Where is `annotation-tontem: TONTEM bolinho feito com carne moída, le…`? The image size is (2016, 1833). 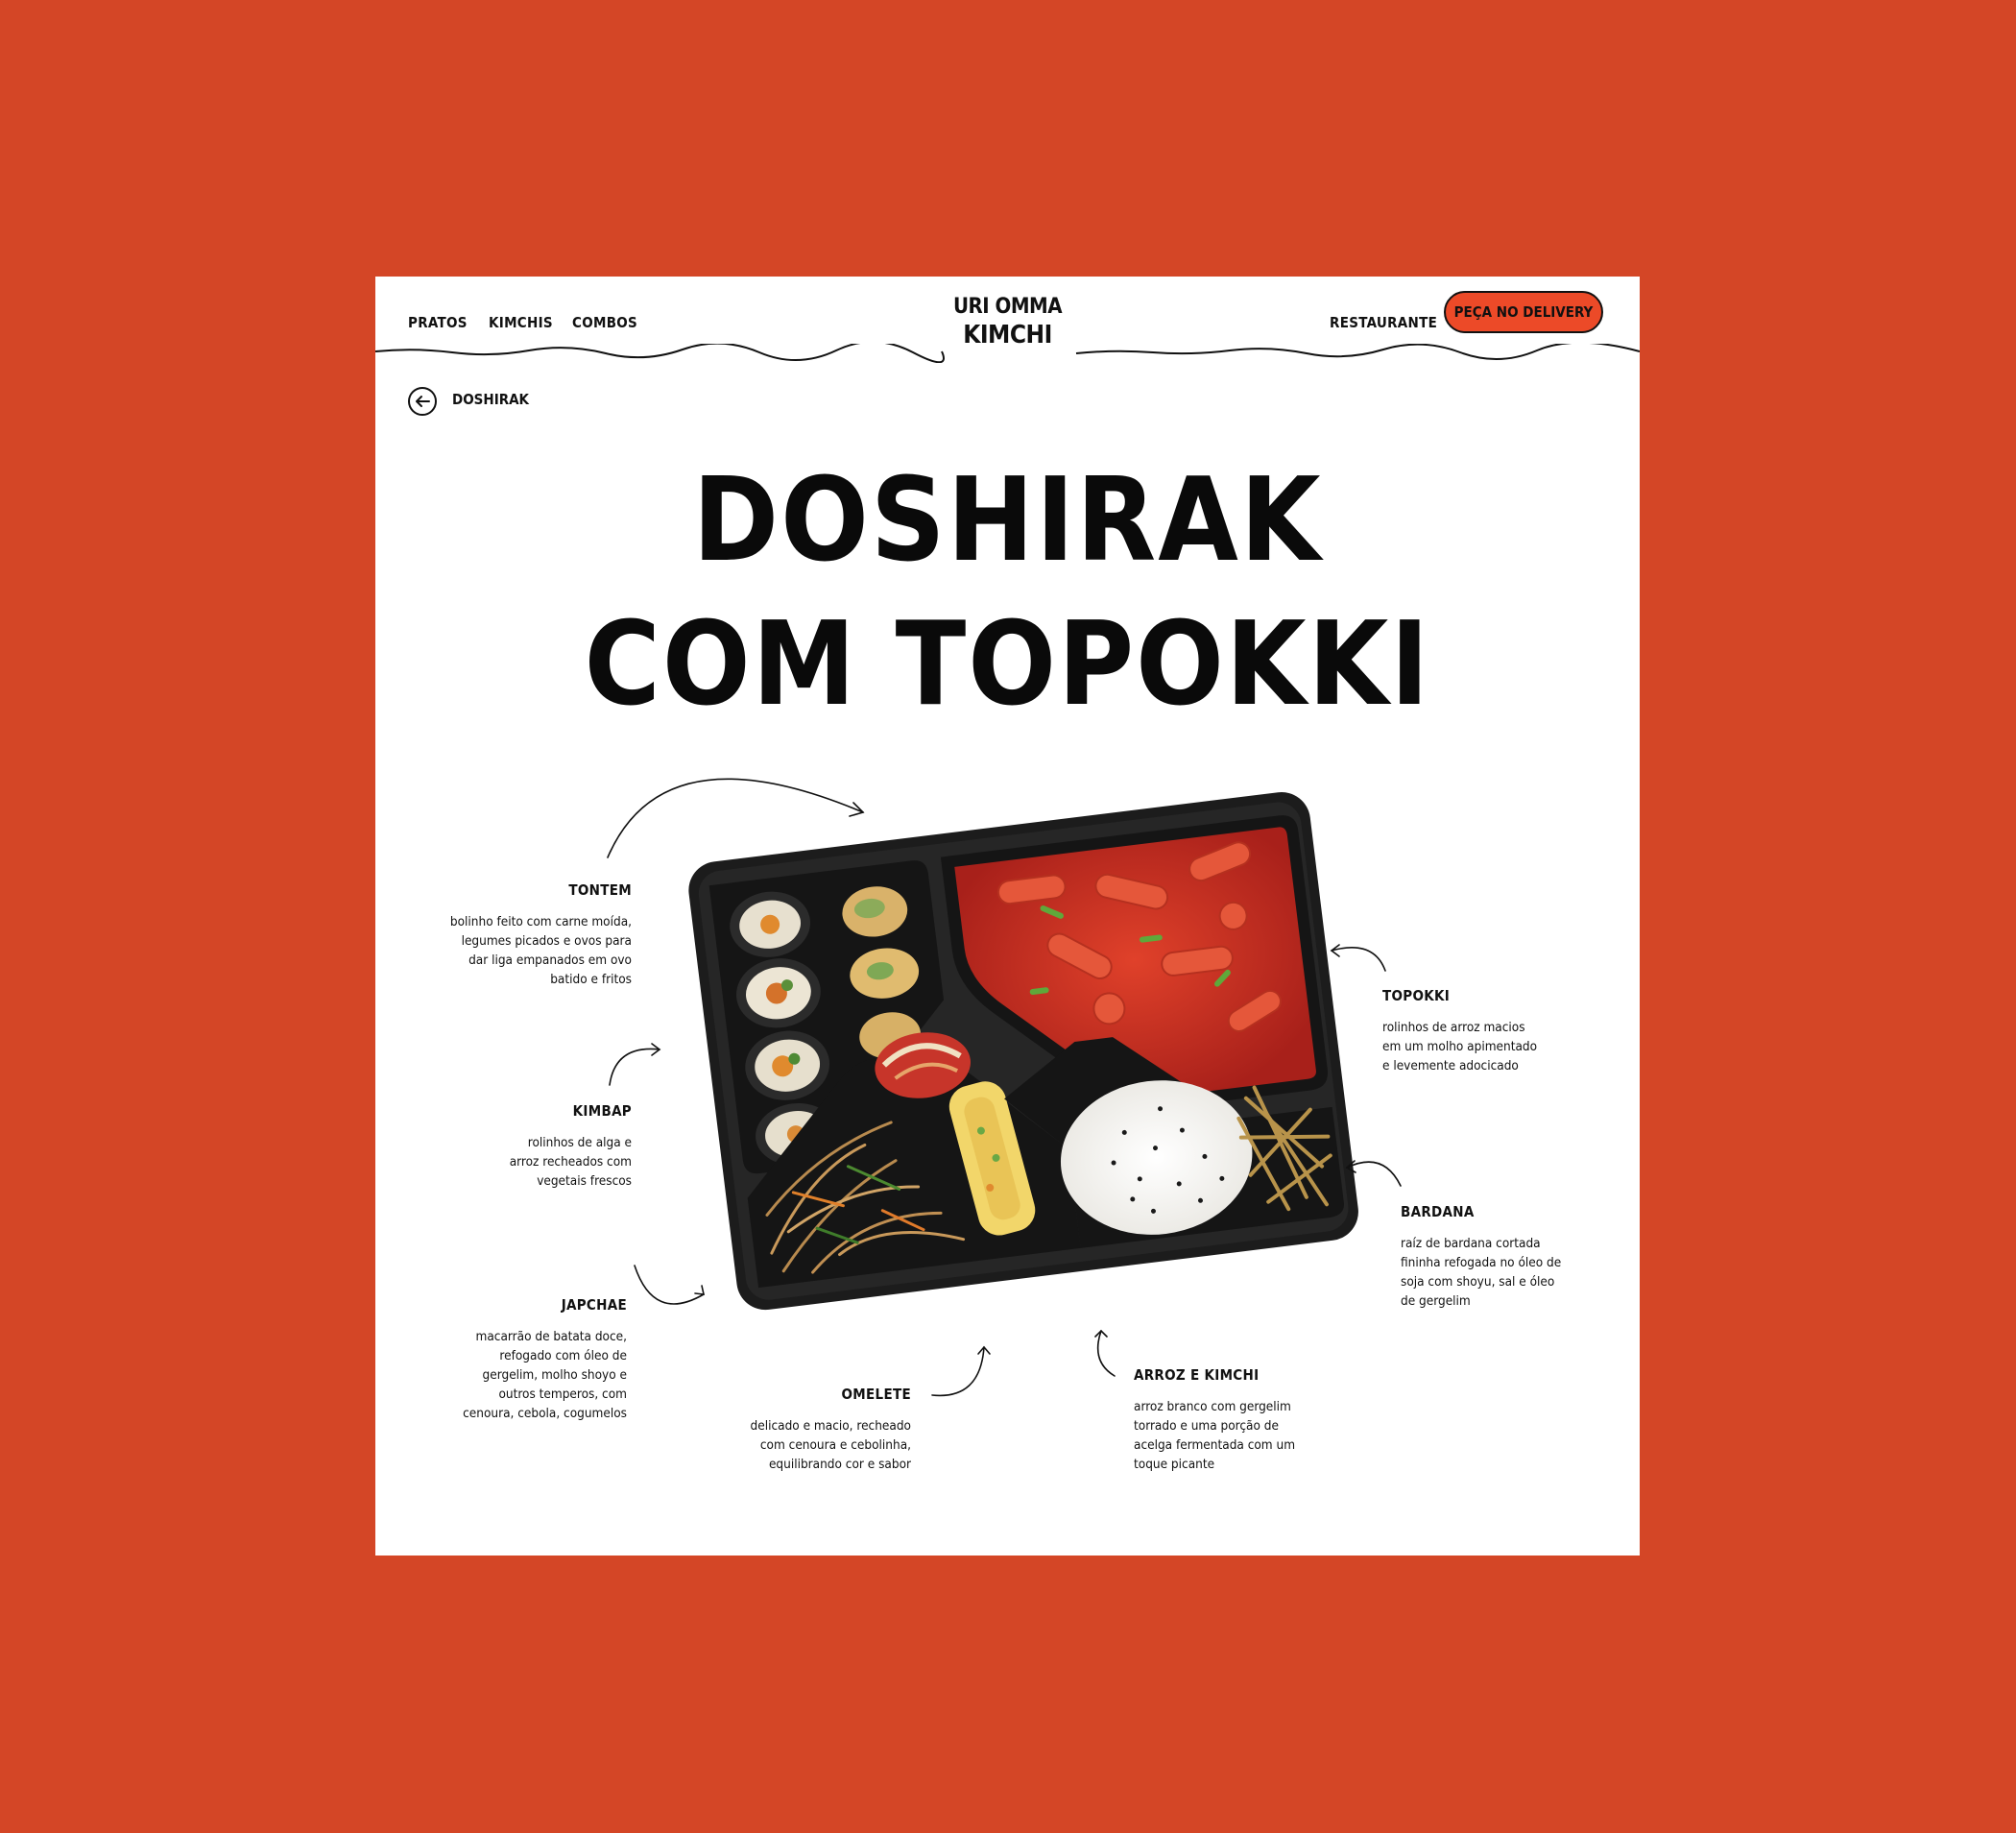
annotation-tontem: TONTEM bolinho feito com carne moída, le… is located at coordinates (526, 935).